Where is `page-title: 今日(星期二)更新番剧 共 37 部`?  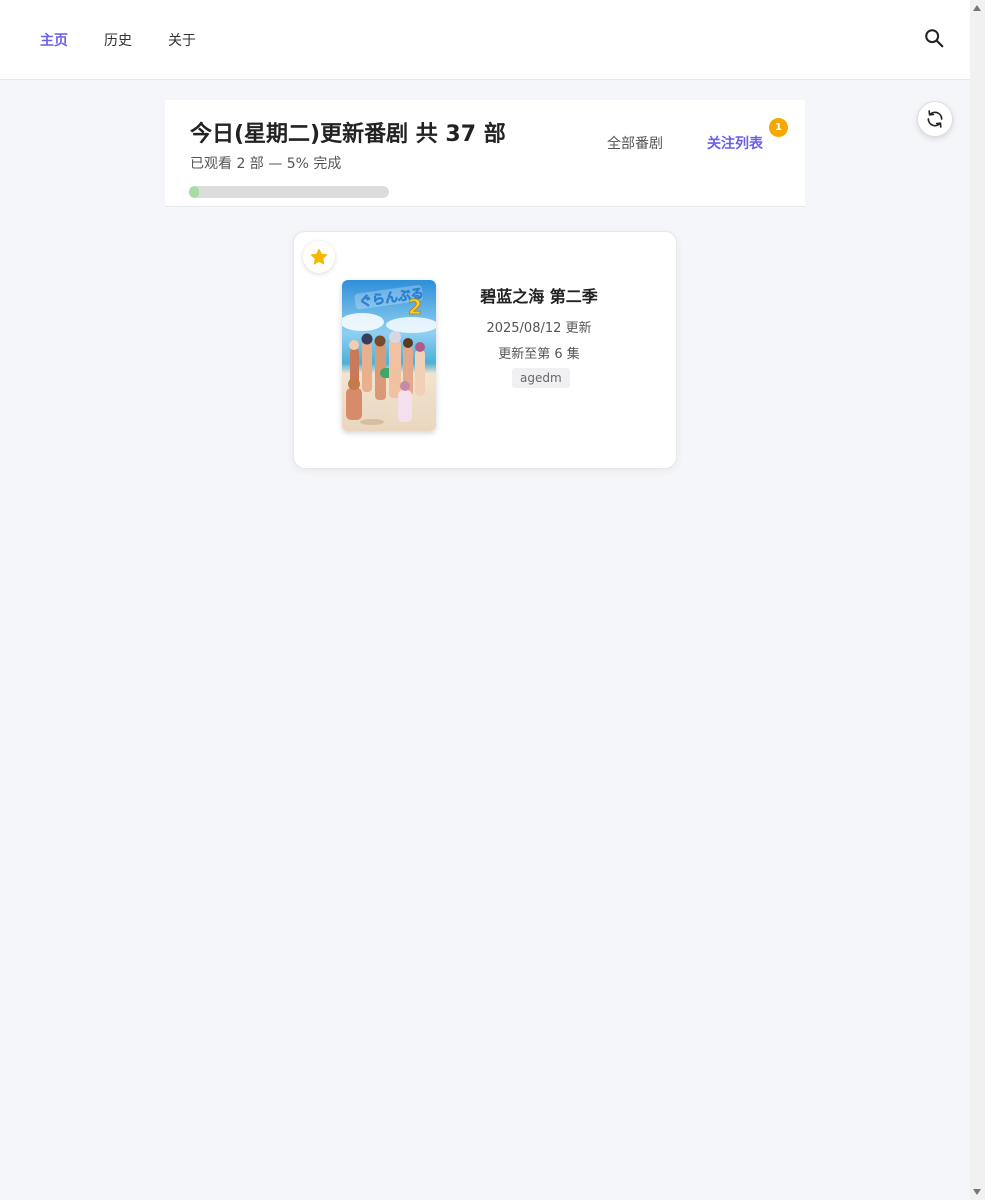
page-title: 今日(星期二)更新番剧 共 37 部 is located at coordinates (348, 134).